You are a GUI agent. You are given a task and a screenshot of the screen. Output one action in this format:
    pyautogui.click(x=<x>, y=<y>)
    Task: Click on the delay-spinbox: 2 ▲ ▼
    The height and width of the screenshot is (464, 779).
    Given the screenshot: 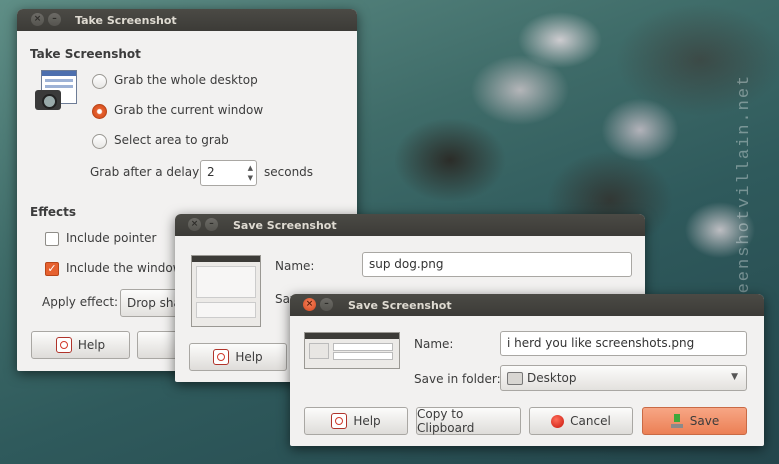 What is the action you would take?
    pyautogui.click(x=228, y=173)
    